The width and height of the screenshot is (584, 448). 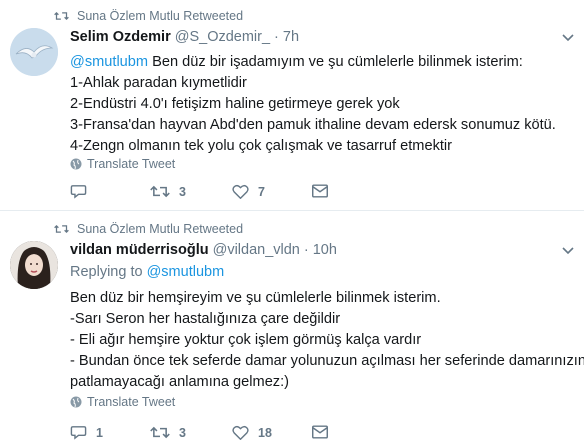 I want to click on replying-to: Replying to @smutlubm, so click(x=147, y=272).